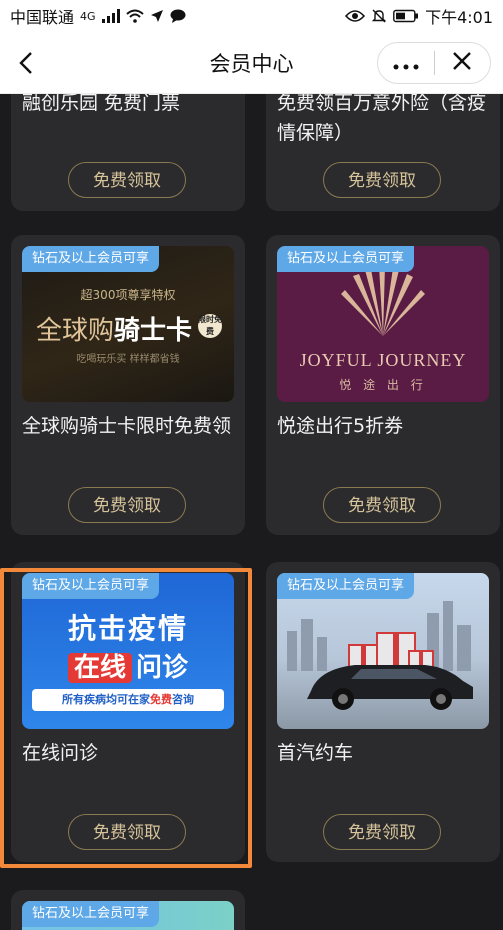 The image size is (503, 930). I want to click on brand-chinese: 悦 途 出 行, so click(383, 385).